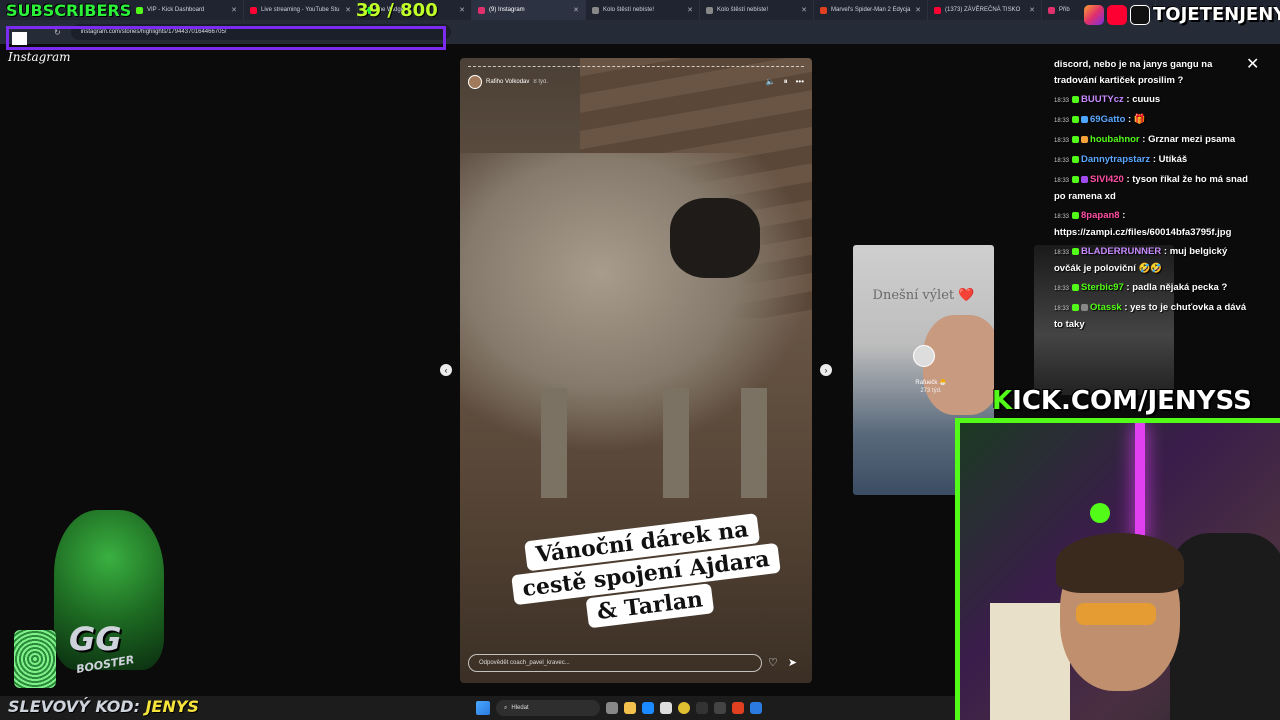 This screenshot has height=720, width=1280. Describe the element at coordinates (69, 10) in the screenshot. I see `subscribers-label: SUBSCRIBERS` at that location.